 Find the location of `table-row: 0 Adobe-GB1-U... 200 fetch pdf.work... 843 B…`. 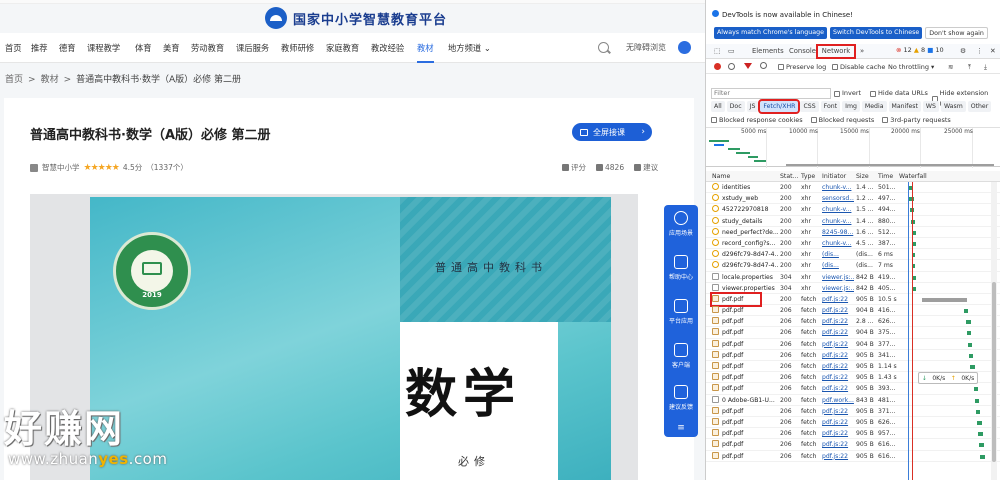

table-row: 0 Adobe-GB1-U... 200 fetch pdf.work... 843 B… is located at coordinates (853, 400).